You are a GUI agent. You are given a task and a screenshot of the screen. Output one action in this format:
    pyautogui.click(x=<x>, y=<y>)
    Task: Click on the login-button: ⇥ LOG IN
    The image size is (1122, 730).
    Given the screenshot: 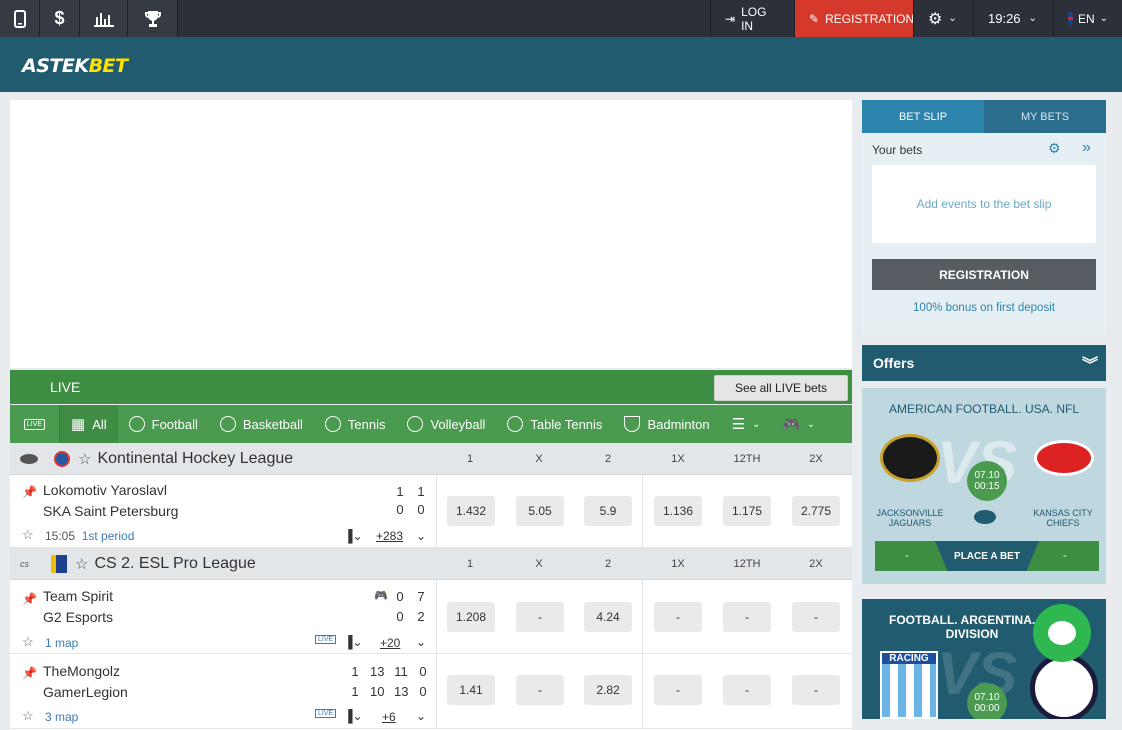 What is the action you would take?
    pyautogui.click(x=752, y=18)
    